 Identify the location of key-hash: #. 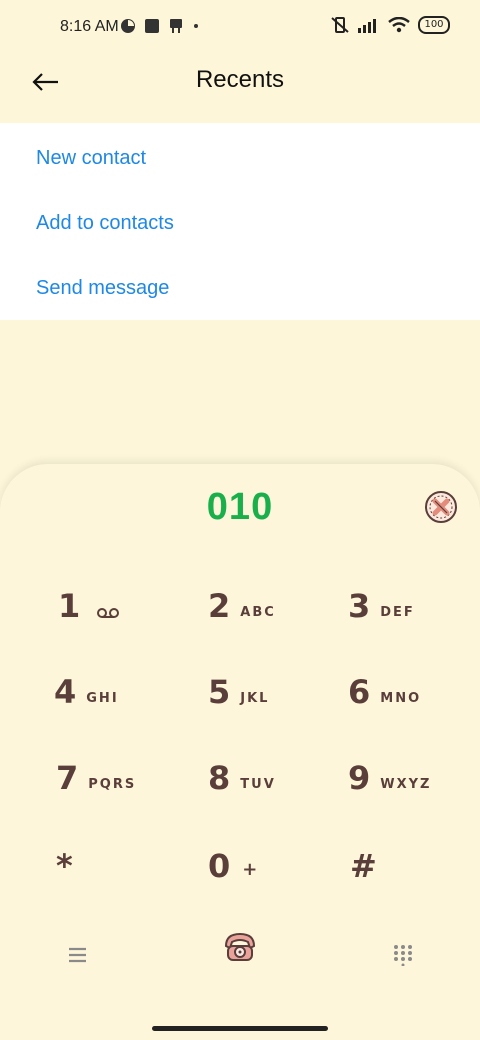
(363, 866).